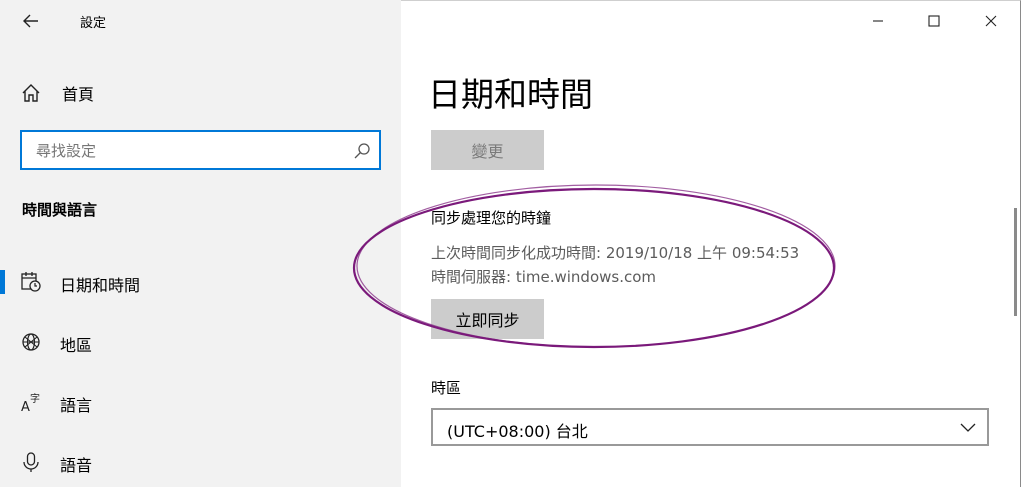  I want to click on home-icon, so click(31, 93).